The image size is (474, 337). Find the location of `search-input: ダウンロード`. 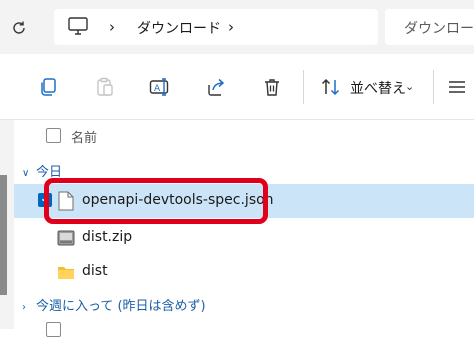

search-input: ダウンロード is located at coordinates (429, 27).